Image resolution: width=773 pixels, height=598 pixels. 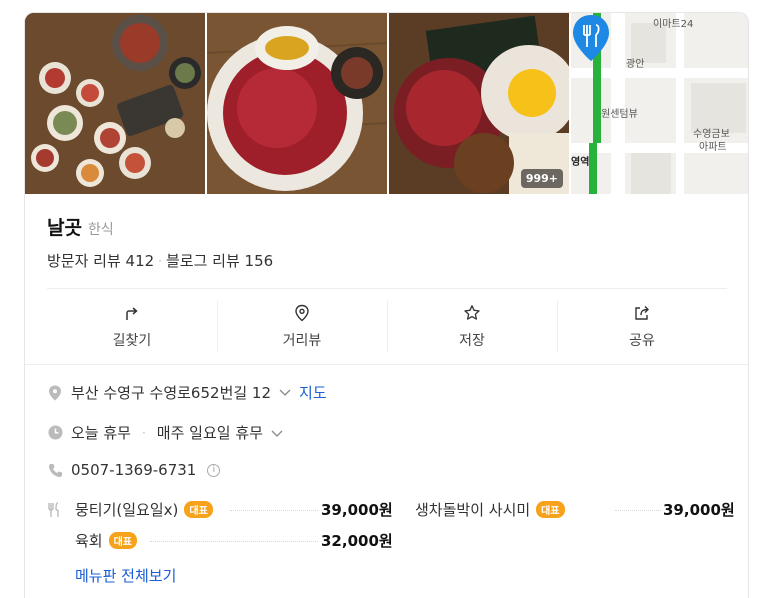 What do you see at coordinates (274, 510) in the screenshot?
I see `menu-item-1-leader` at bounding box center [274, 510].